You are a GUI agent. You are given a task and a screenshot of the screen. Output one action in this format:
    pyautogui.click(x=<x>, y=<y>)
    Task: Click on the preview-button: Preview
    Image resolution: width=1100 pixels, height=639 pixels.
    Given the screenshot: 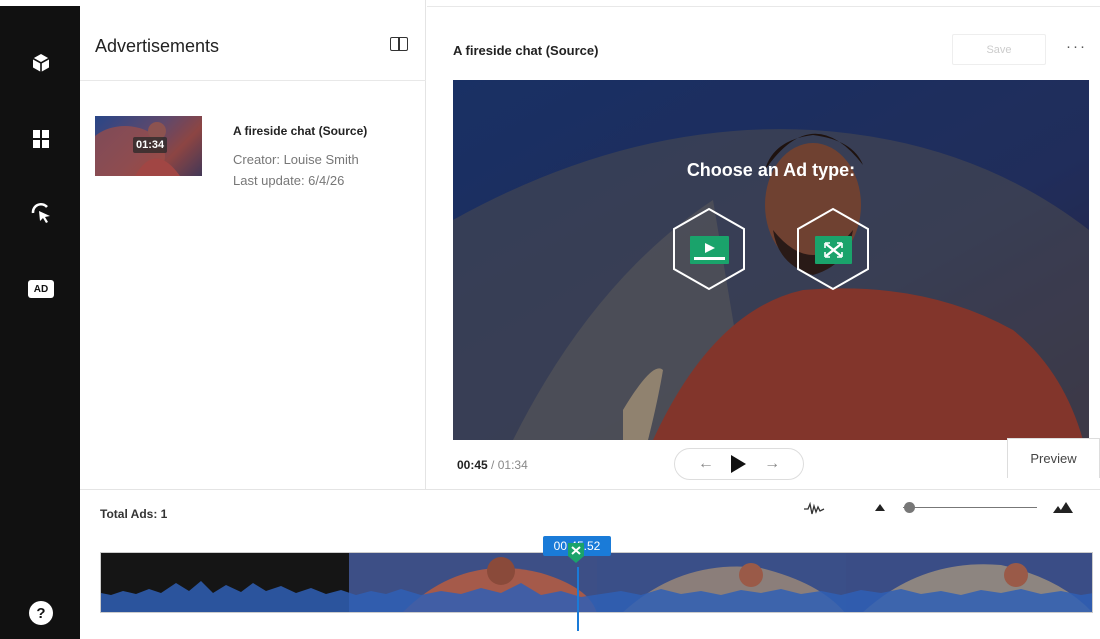 What is the action you would take?
    pyautogui.click(x=1053, y=458)
    